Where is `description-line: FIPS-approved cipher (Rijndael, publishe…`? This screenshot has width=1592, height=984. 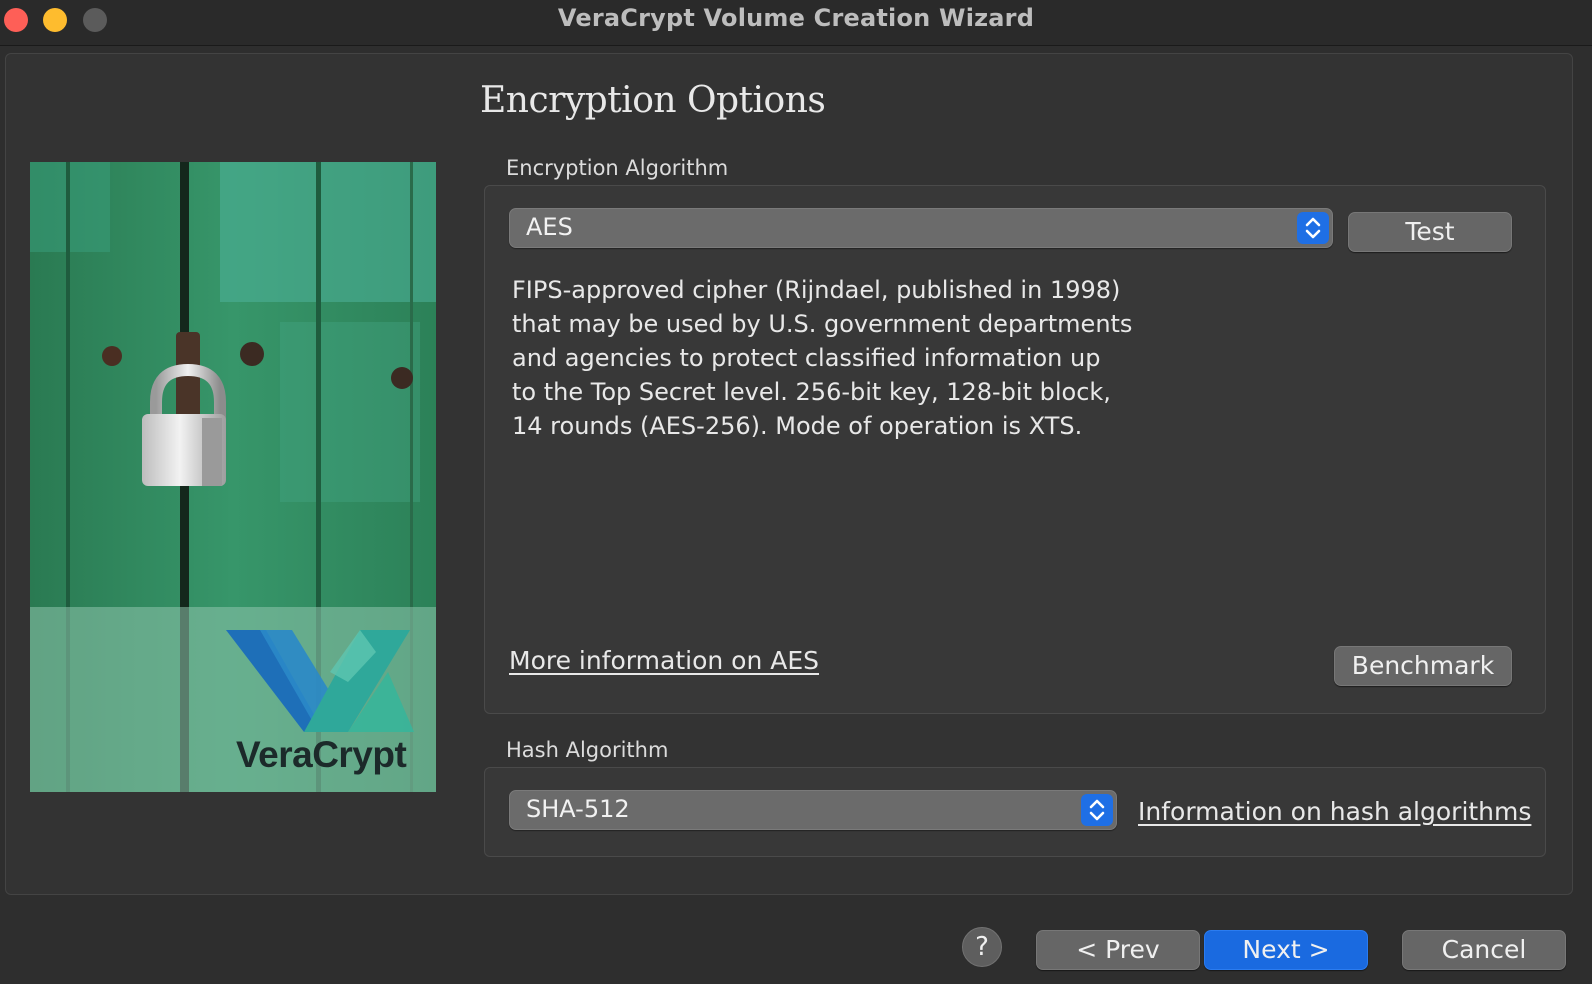
description-line: FIPS-approved cipher (Rijndael, publishe… is located at coordinates (816, 290).